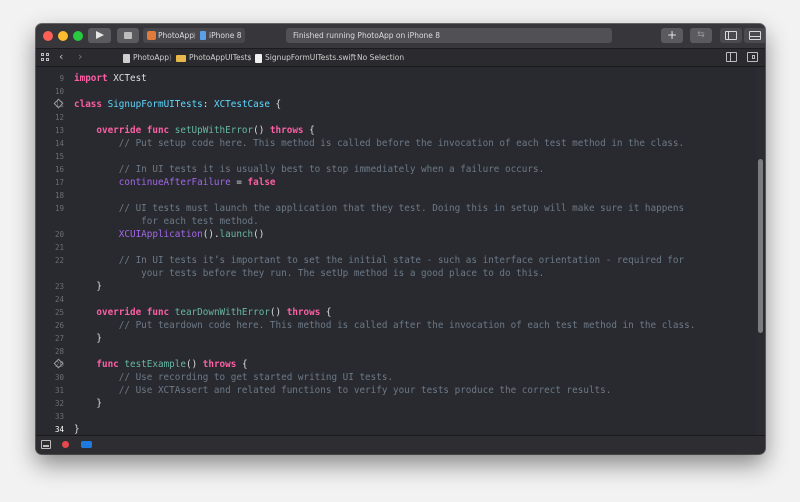 This screenshot has height=502, width=800. What do you see at coordinates (286, 130) in the screenshot?
I see `code-token: throws` at bounding box center [286, 130].